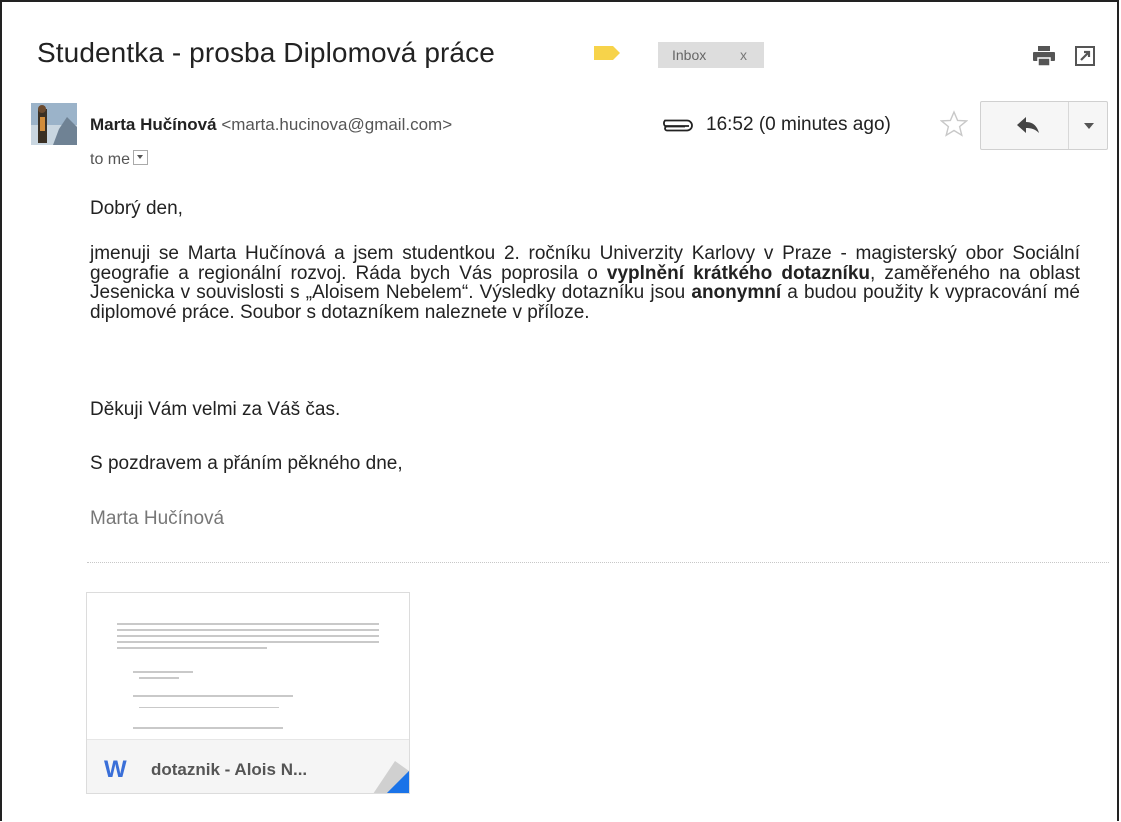  Describe the element at coordinates (689, 55) in the screenshot. I see `inbox-label-text: Inbox` at that location.